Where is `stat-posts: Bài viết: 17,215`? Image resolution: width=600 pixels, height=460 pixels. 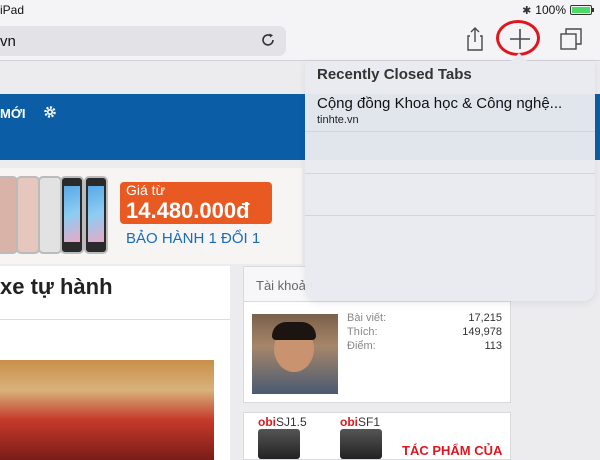 stat-posts: Bài viết: 17,215 is located at coordinates (424, 318).